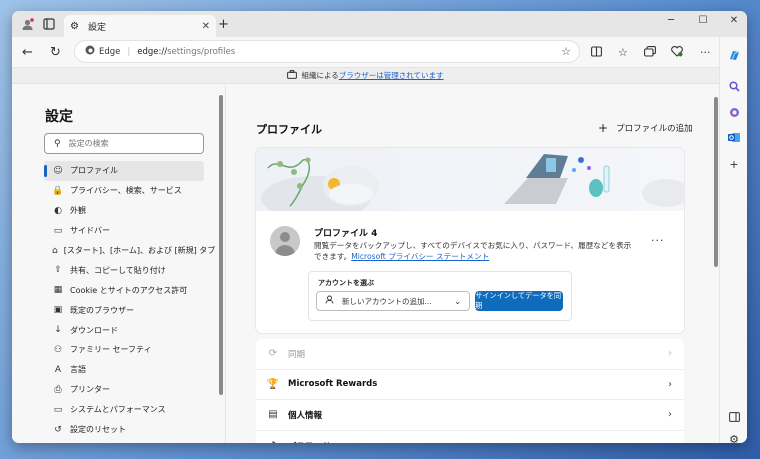 This screenshot has height=459, width=760. I want to click on profile-avatar, so click(285, 241).